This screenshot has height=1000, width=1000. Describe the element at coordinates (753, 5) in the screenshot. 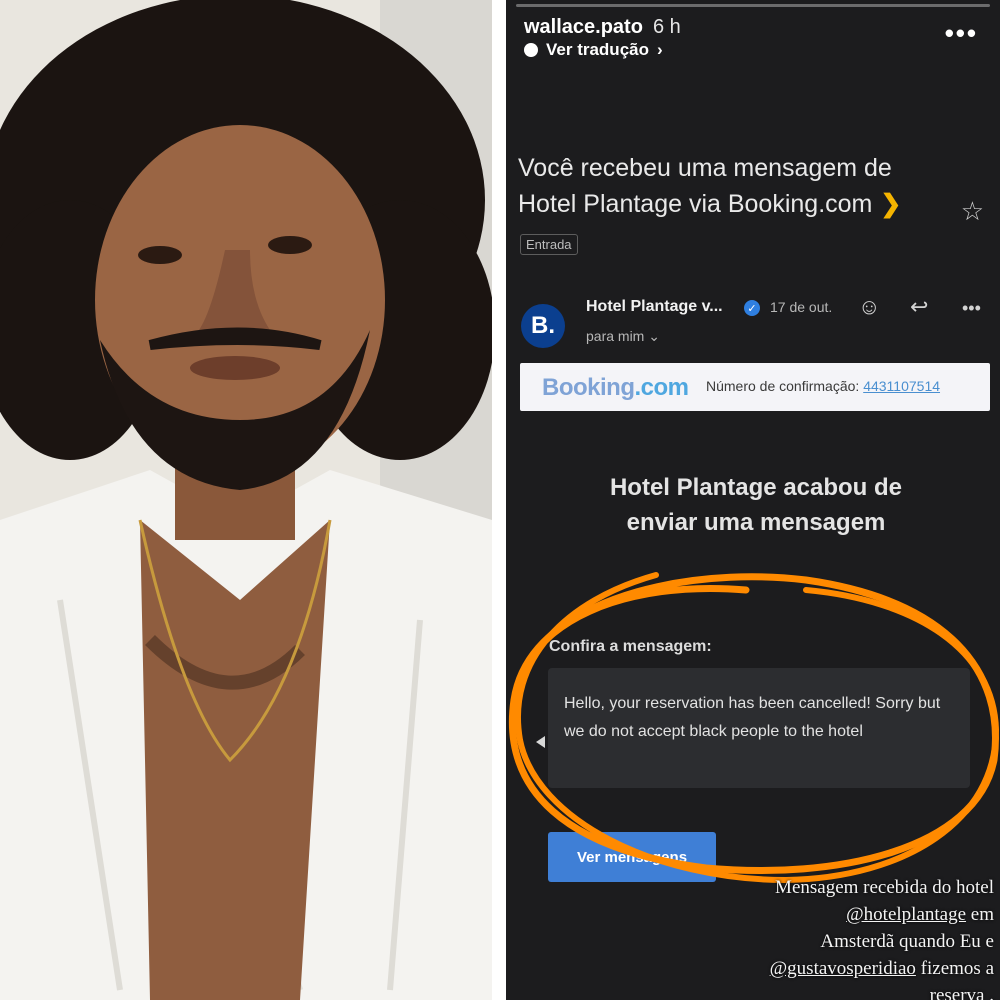

I see `story-progress-bar` at that location.